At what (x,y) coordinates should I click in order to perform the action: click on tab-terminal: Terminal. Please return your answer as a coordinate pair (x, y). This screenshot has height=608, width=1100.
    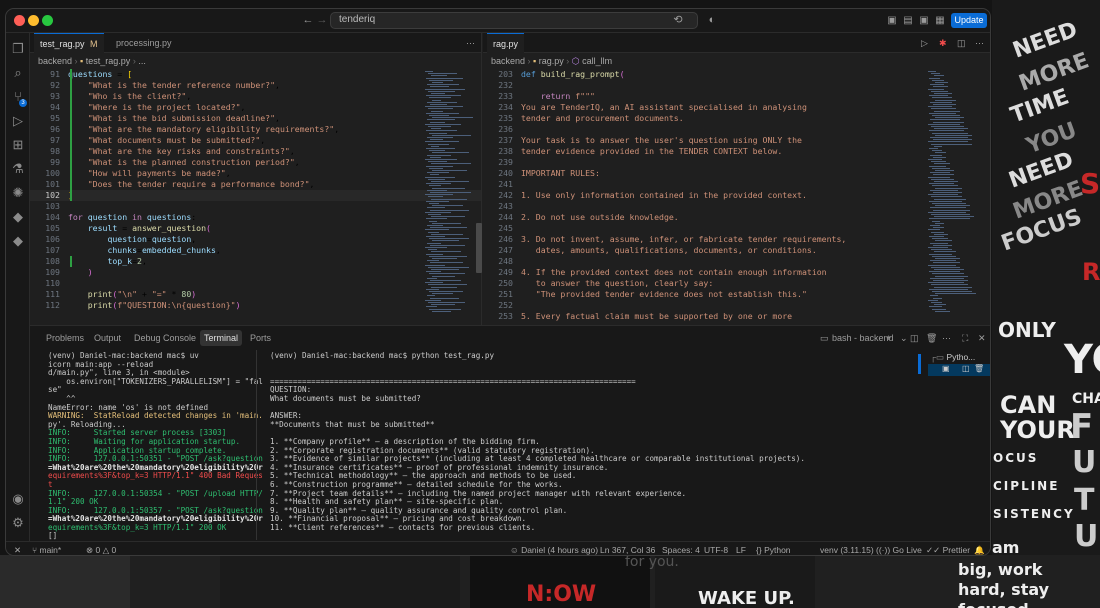
    Looking at the image, I should click on (221, 338).